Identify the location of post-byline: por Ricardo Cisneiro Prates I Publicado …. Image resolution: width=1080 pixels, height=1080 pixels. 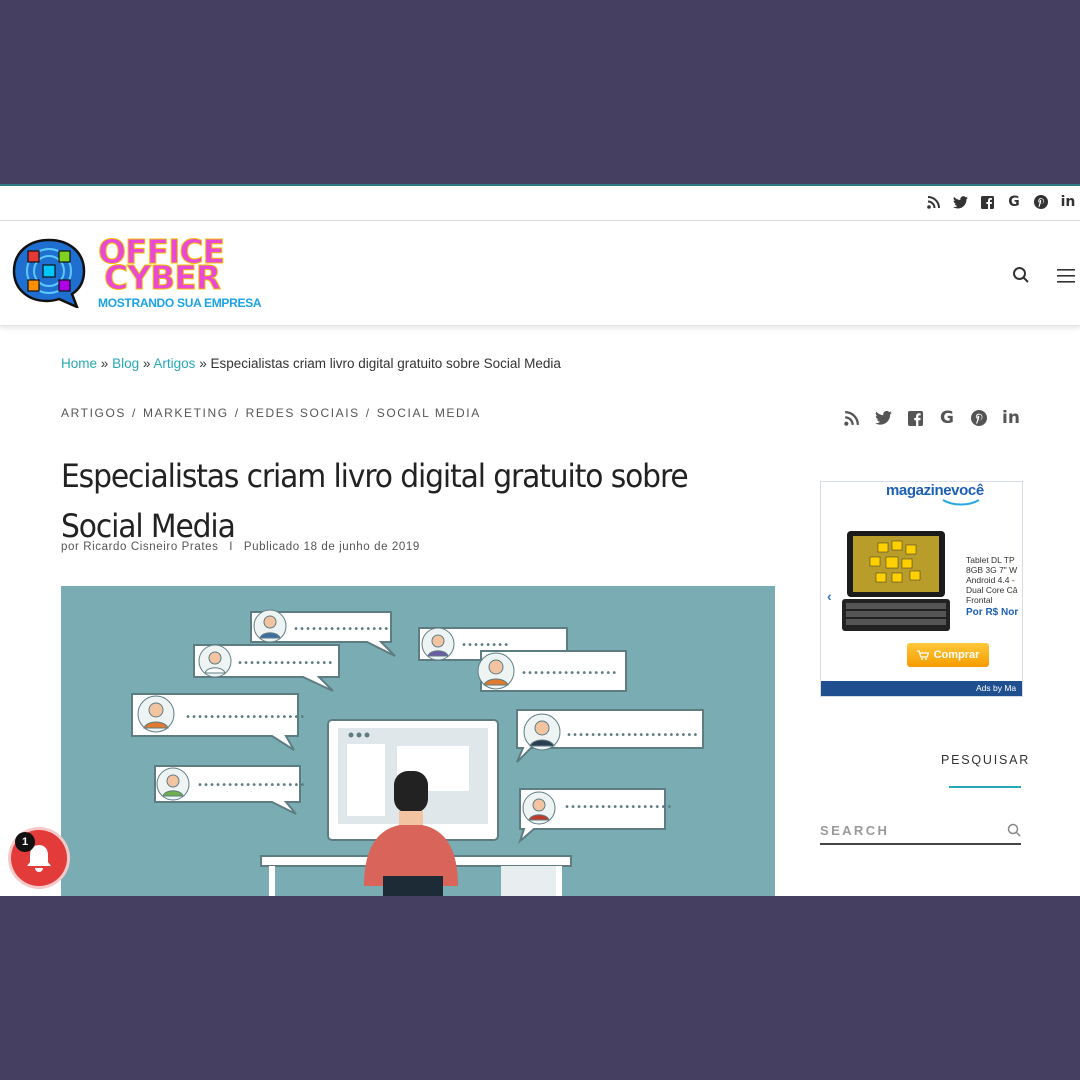
(240, 547).